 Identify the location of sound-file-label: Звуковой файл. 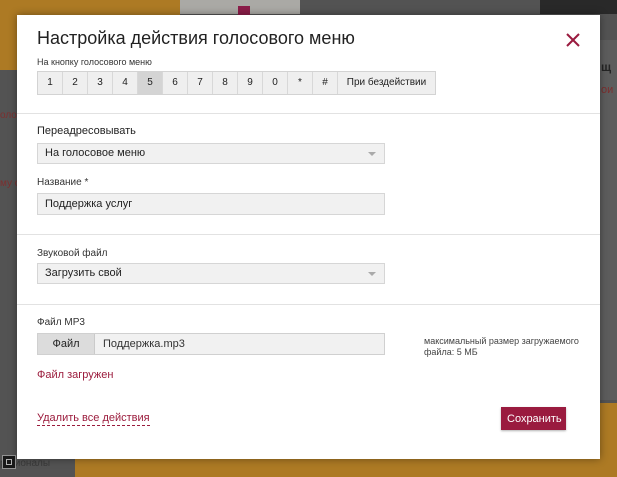
(72, 253).